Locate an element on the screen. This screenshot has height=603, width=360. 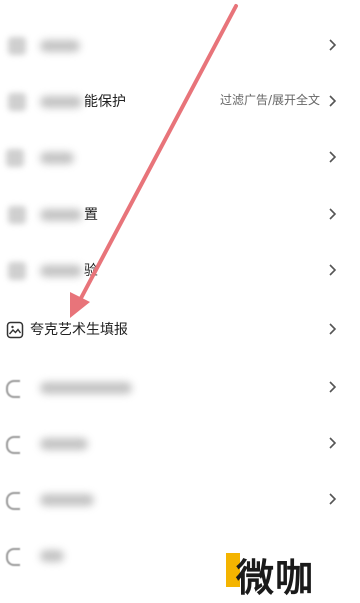
row-label-suffix: 验 is located at coordinates (91, 271).